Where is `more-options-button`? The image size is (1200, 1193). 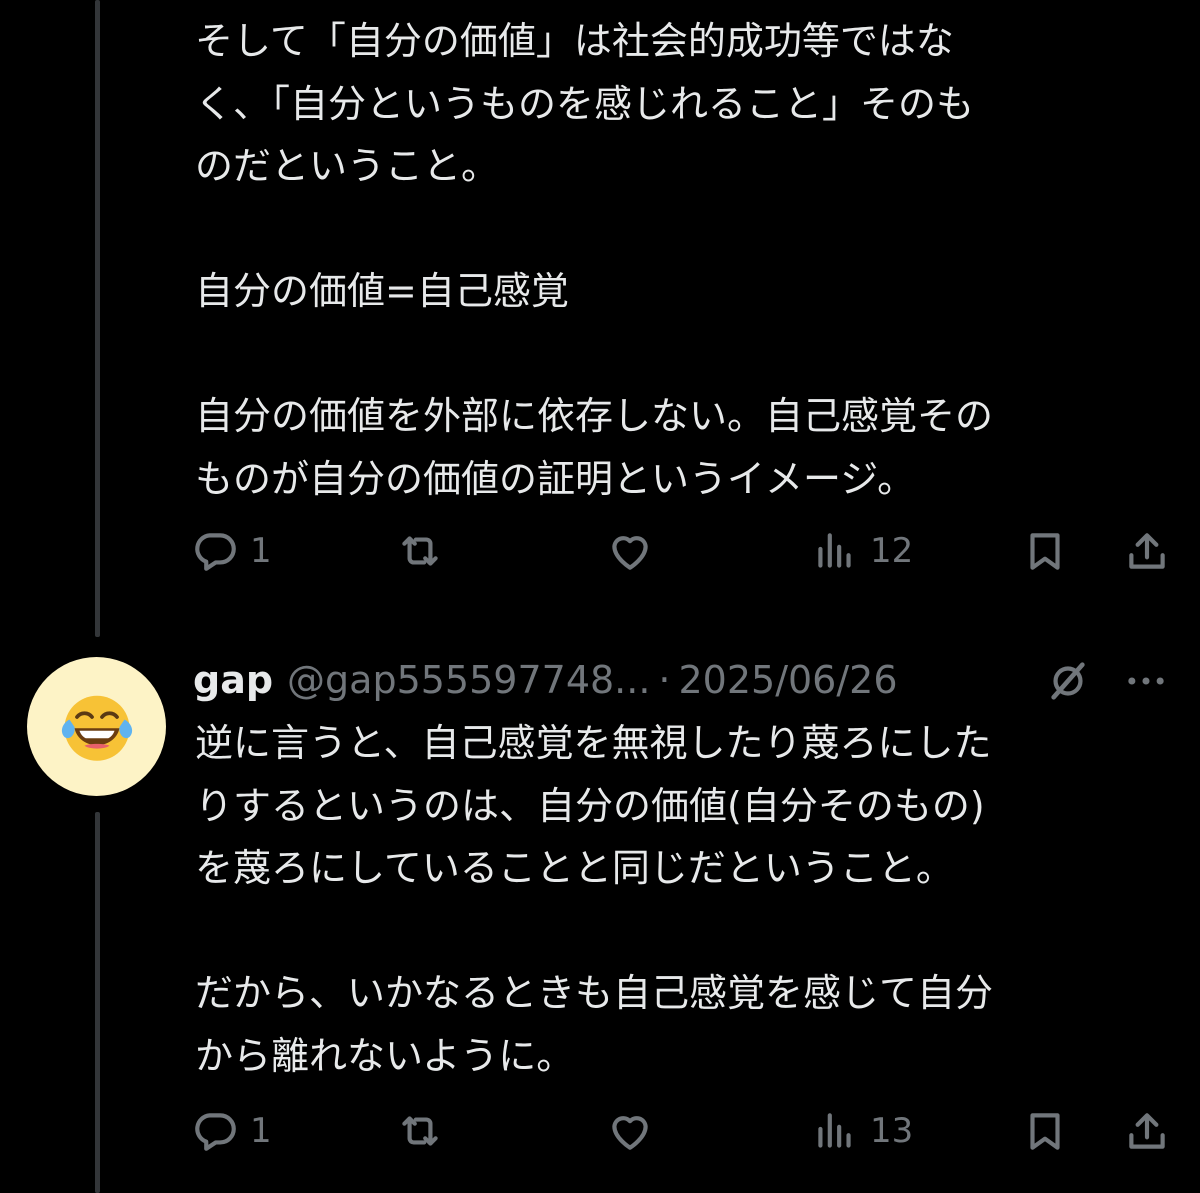
more-options-button is located at coordinates (1148, 681).